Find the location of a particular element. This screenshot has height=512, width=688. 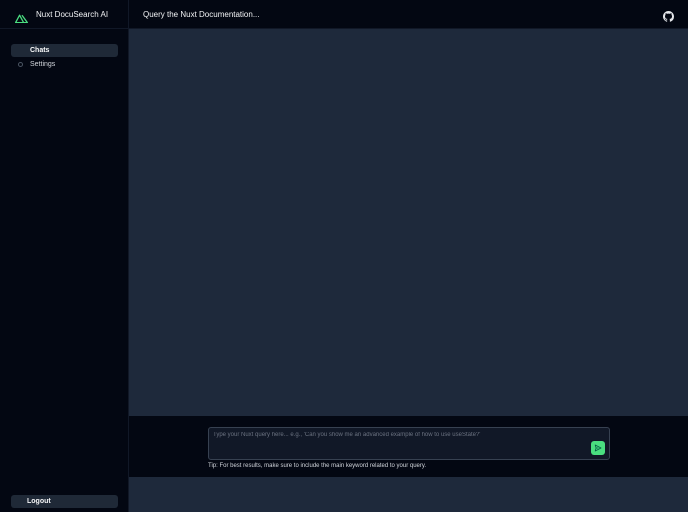

sidebar-item-label: Chats is located at coordinates (40, 50).